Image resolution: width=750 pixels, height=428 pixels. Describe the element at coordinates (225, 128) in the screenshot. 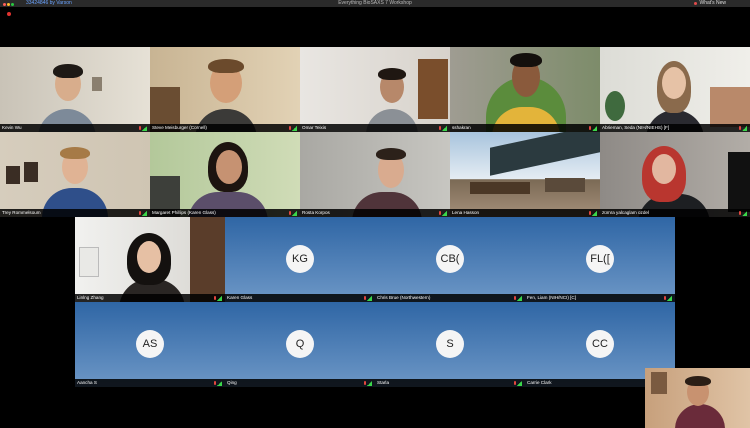

I see `participant-name: Steve Meisburger (Cornell)` at that location.